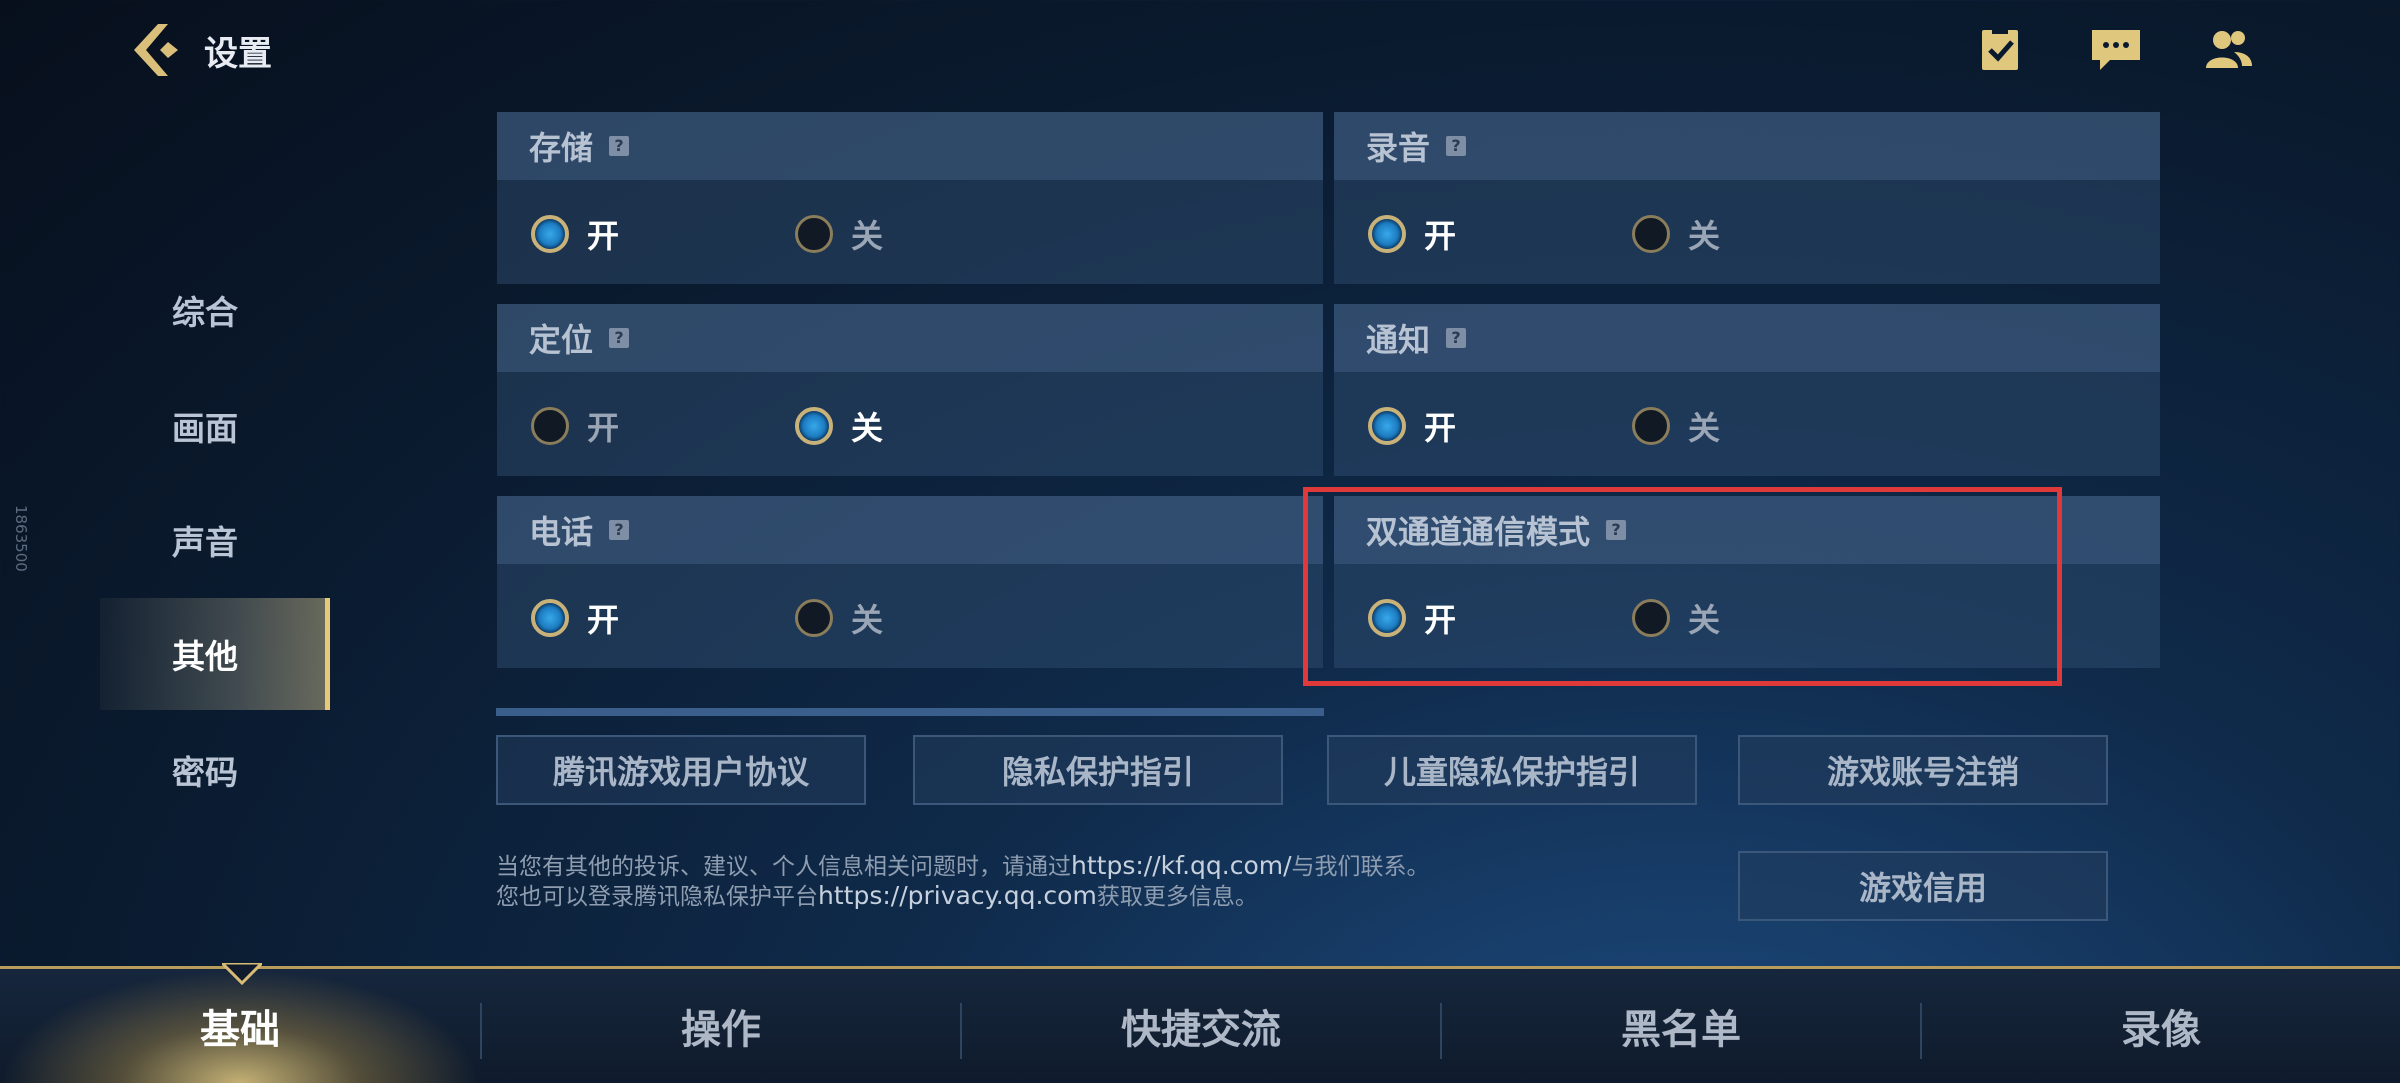 The image size is (2400, 1083). Describe the element at coordinates (1747, 338) in the screenshot. I see `panel-header: 通知?` at that location.